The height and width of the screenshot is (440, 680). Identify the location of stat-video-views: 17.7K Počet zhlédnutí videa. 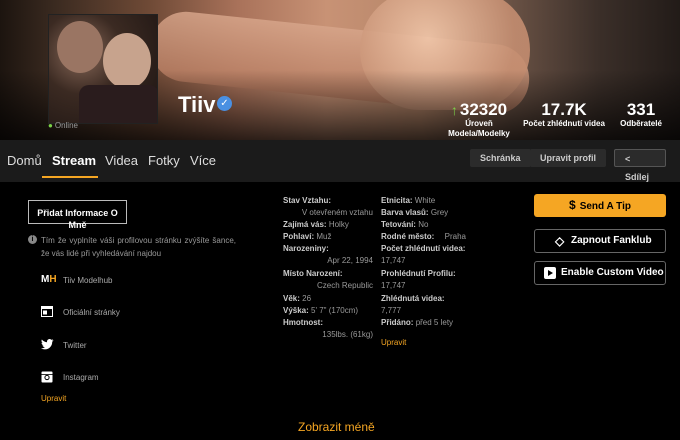
(564, 114).